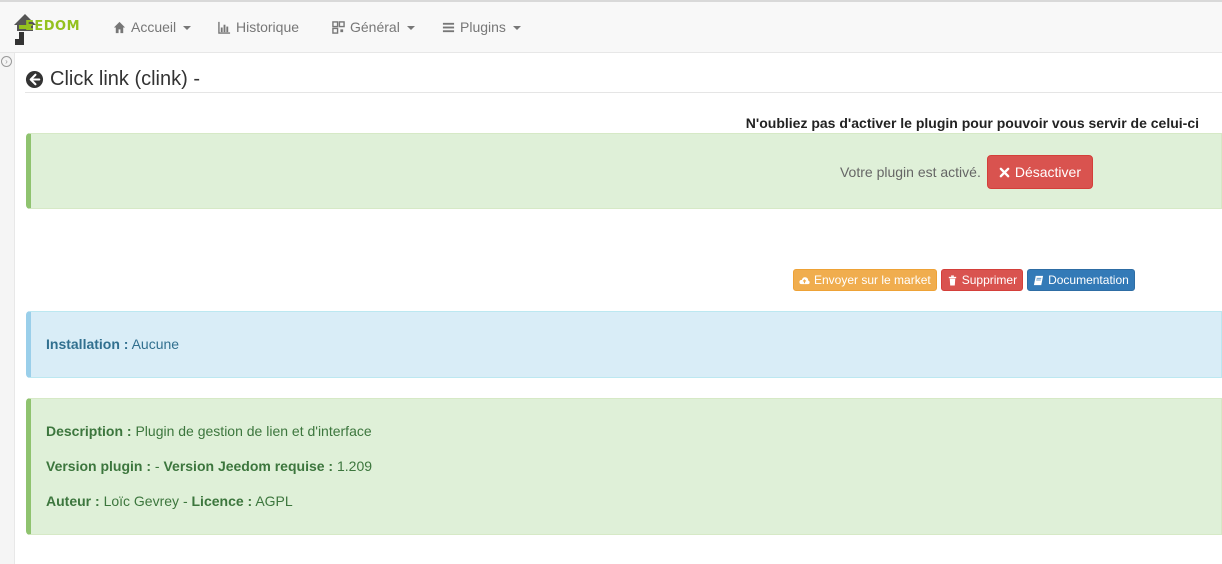 Image resolution: width=1222 pixels, height=564 pixels. Describe the element at coordinates (624, 171) in the screenshot. I see `activation-panel: Votre plugin est activé. Désactiver` at that location.